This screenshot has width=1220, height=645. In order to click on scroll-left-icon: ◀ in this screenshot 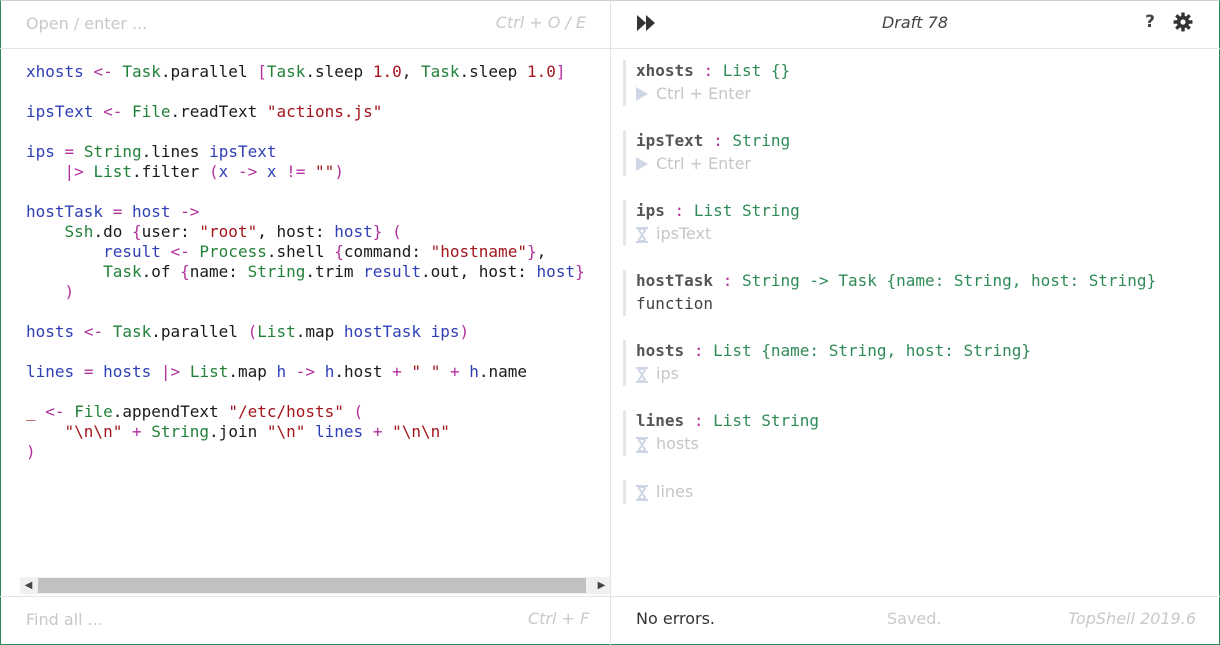, I will do `click(28, 585)`.